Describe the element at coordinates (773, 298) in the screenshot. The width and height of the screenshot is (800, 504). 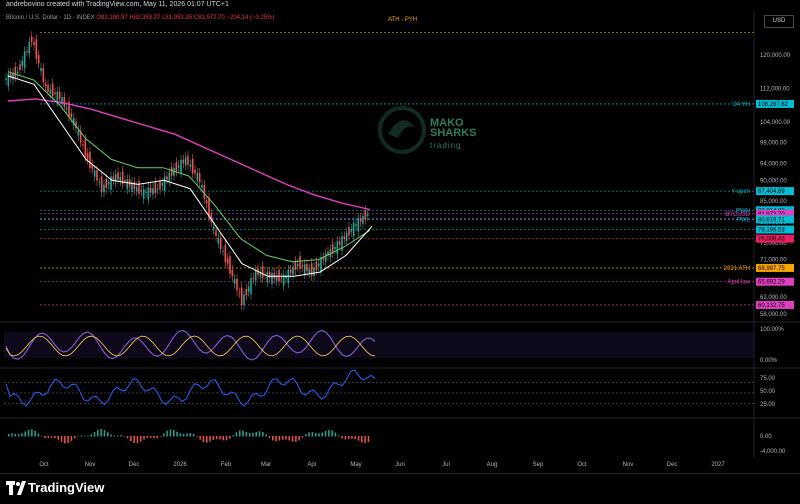
I see `y-tick-label: 62,000.00` at that location.